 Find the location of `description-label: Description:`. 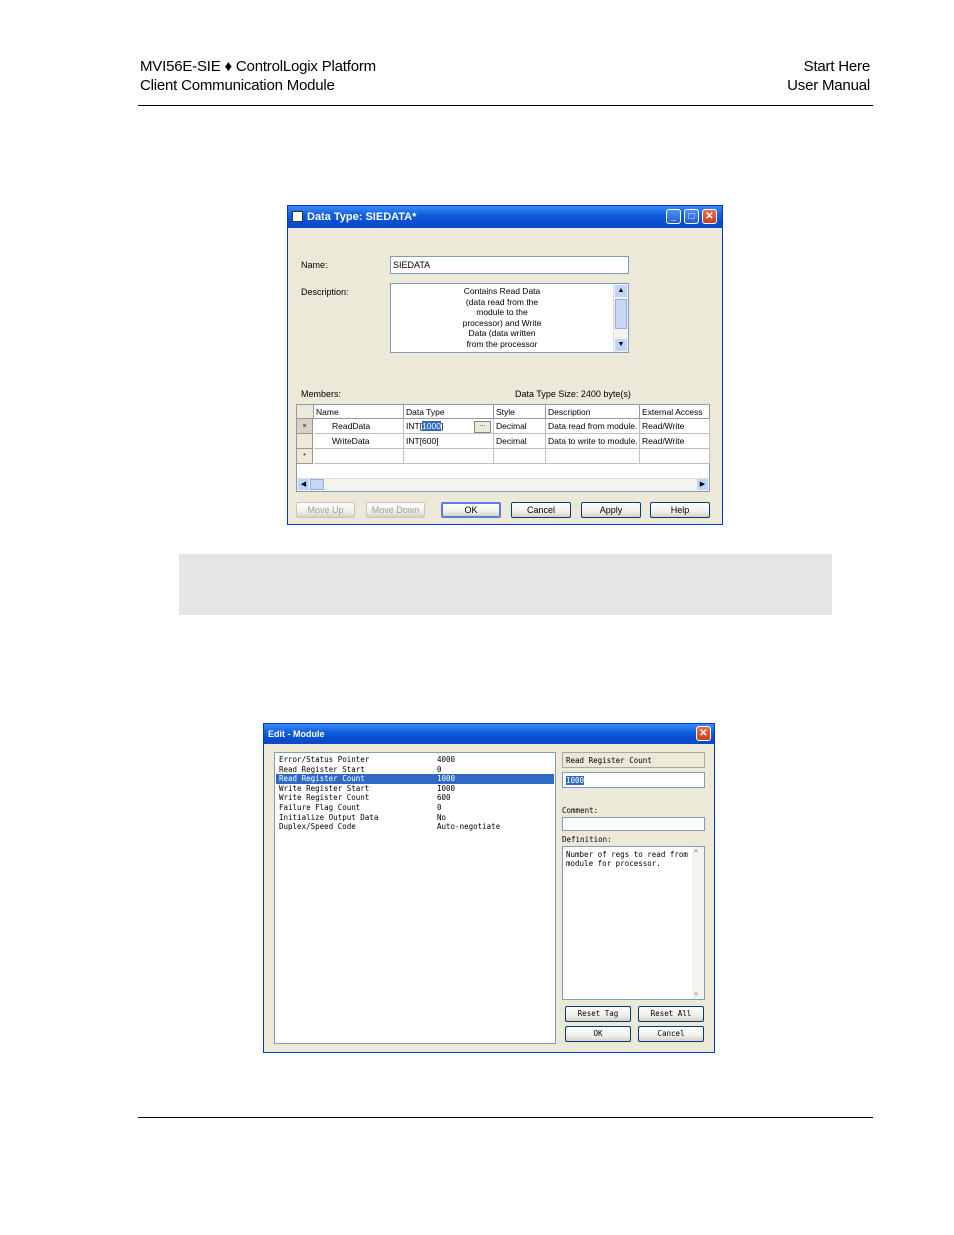

description-label: Description: is located at coordinates (325, 292).